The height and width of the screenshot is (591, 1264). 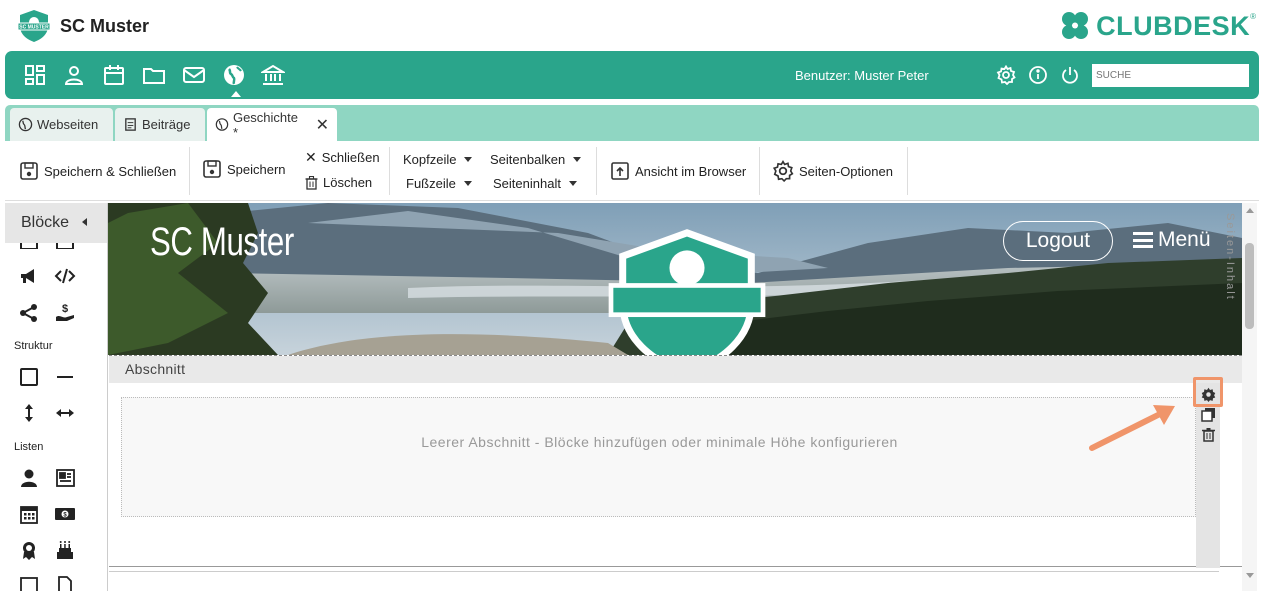 What do you see at coordinates (65, 583) in the screenshot?
I see `file-list-icon` at bounding box center [65, 583].